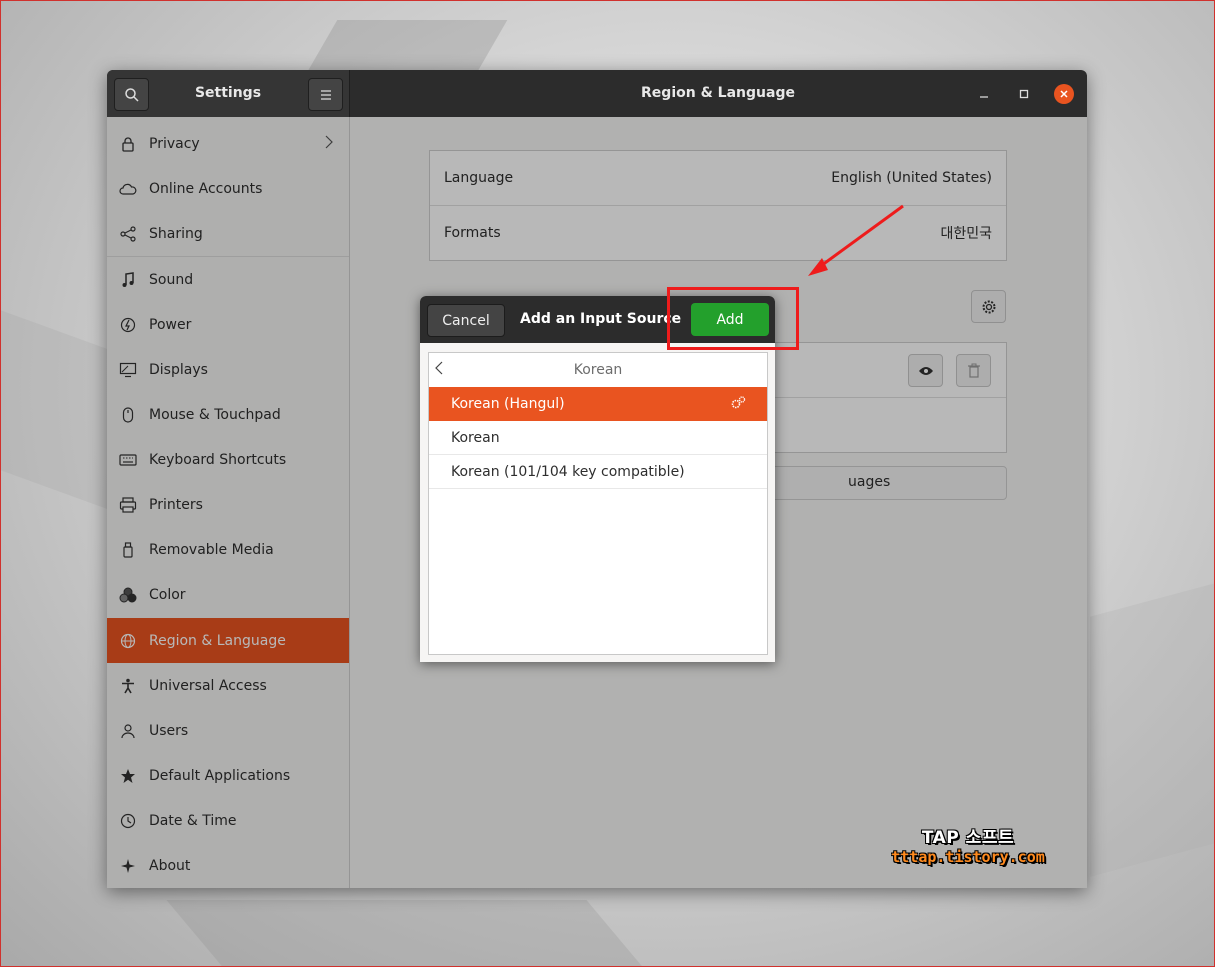 This screenshot has width=1215, height=967. I want to click on sidebar-title: Settings, so click(228, 93).